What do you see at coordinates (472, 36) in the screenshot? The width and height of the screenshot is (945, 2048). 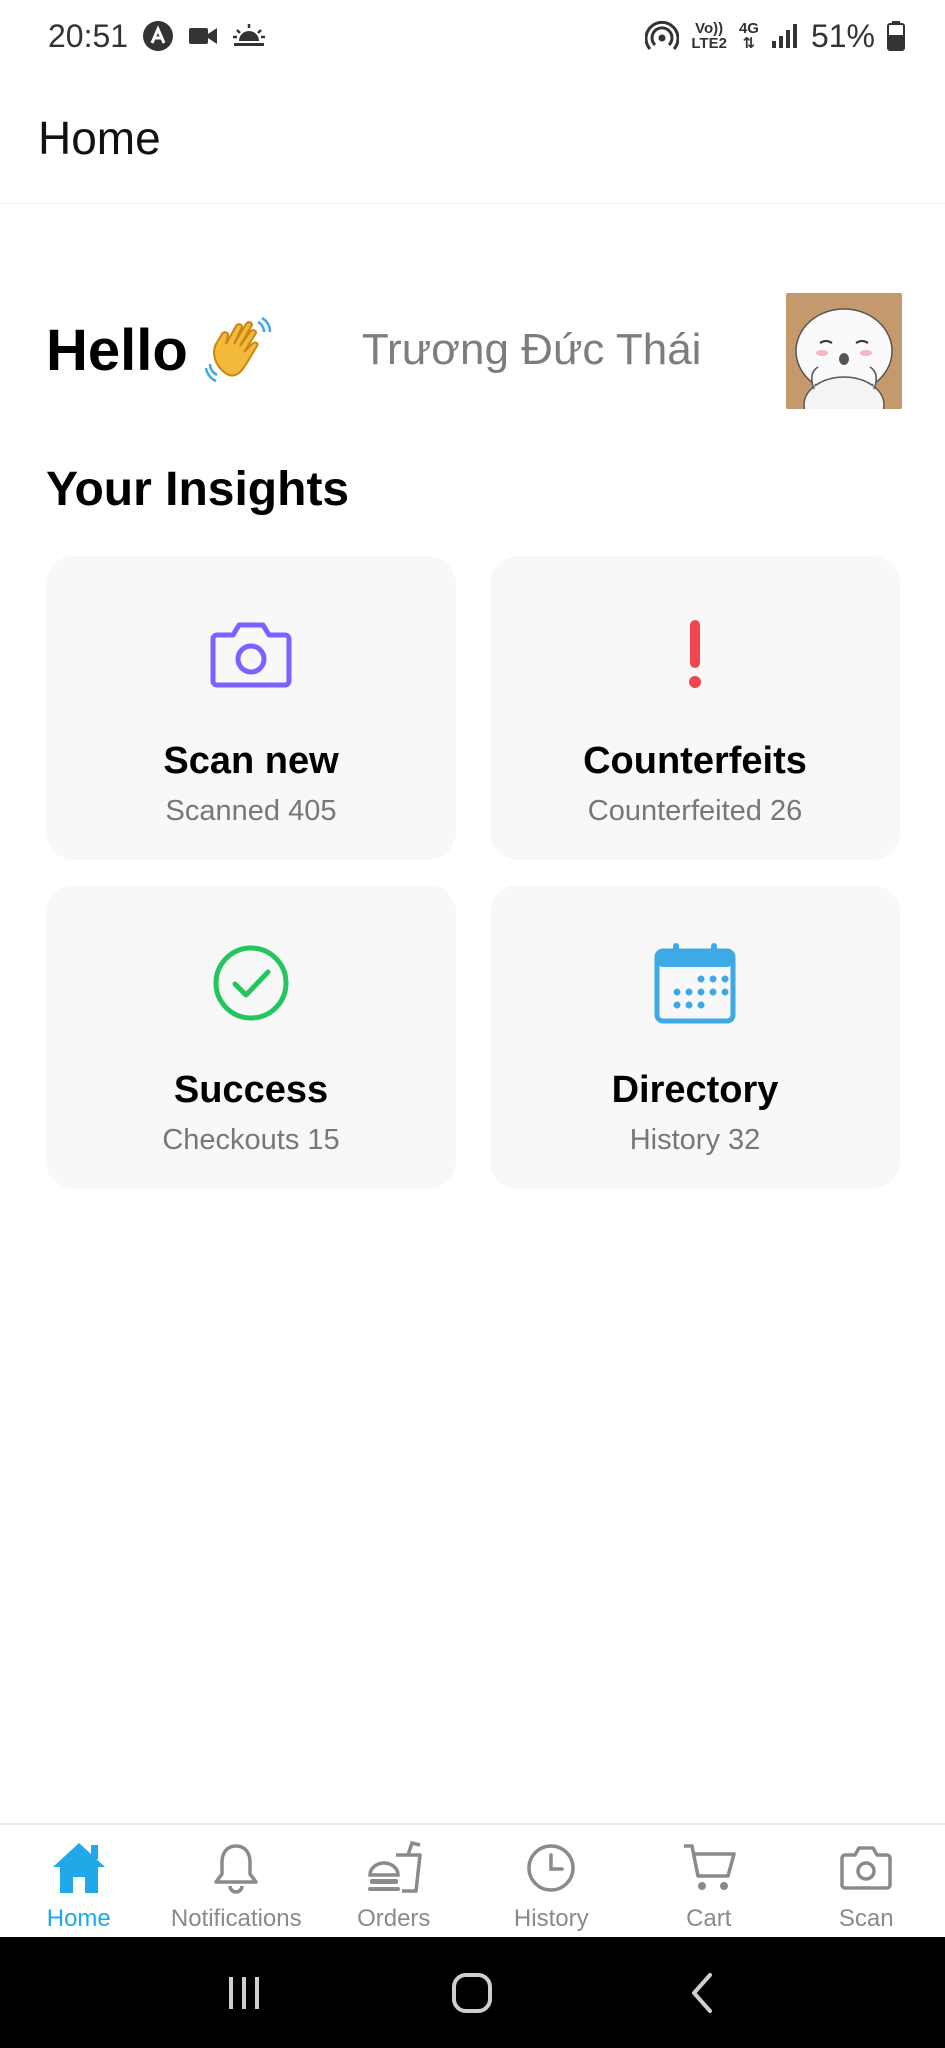 I see `status-bar: 20:51 Vo)) LTE2 4G ⇅ 51%` at bounding box center [472, 36].